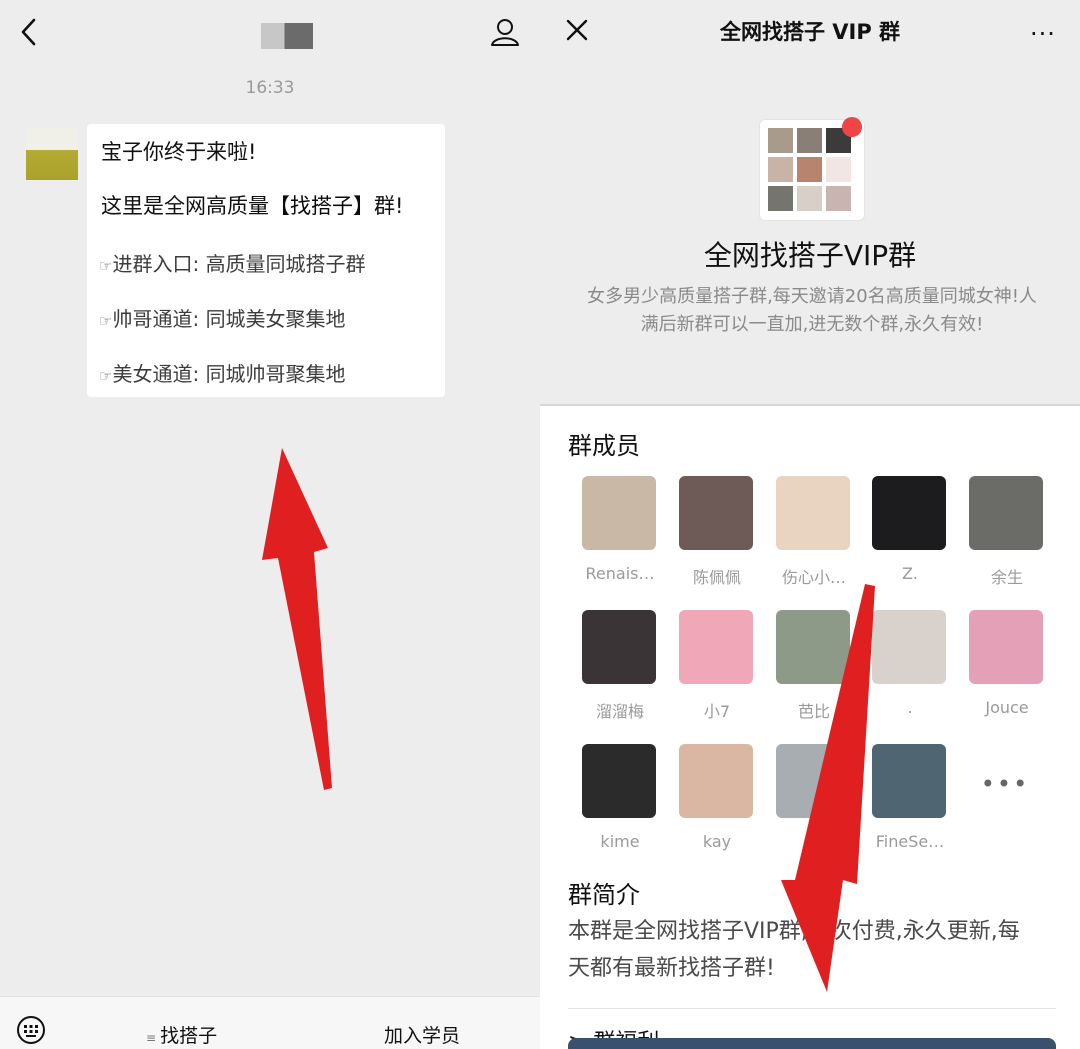 The height and width of the screenshot is (1049, 1080). Describe the element at coordinates (852, 127) in the screenshot. I see `unread-badge` at that location.